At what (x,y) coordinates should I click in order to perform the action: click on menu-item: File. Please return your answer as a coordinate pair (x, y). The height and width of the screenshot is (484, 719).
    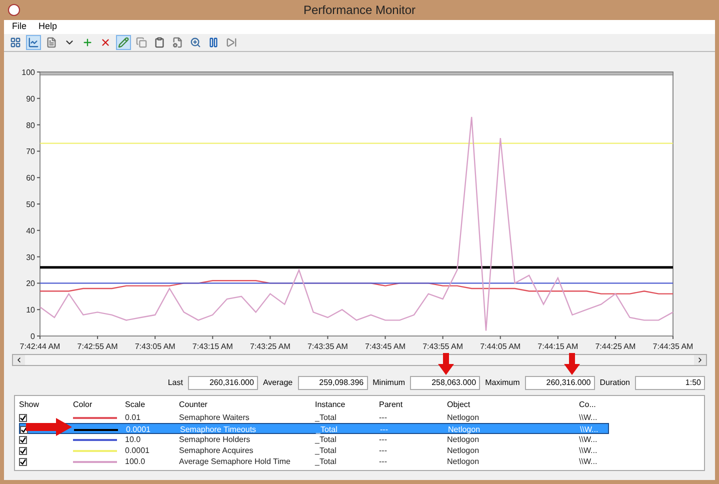
    Looking at the image, I should click on (19, 27).